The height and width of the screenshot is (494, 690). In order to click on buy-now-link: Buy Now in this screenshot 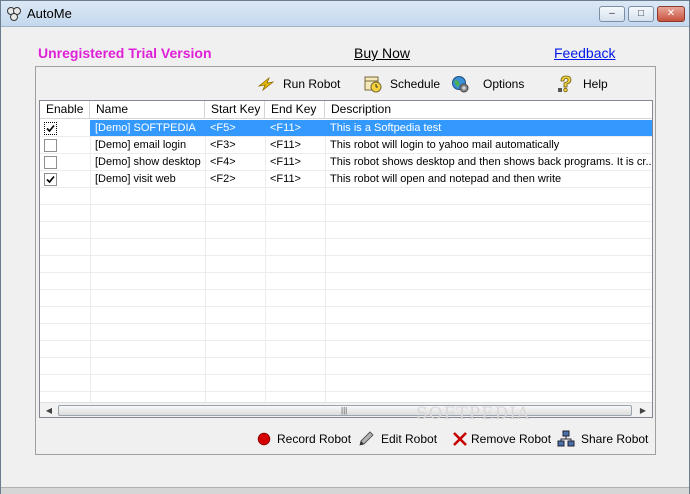, I will do `click(382, 53)`.